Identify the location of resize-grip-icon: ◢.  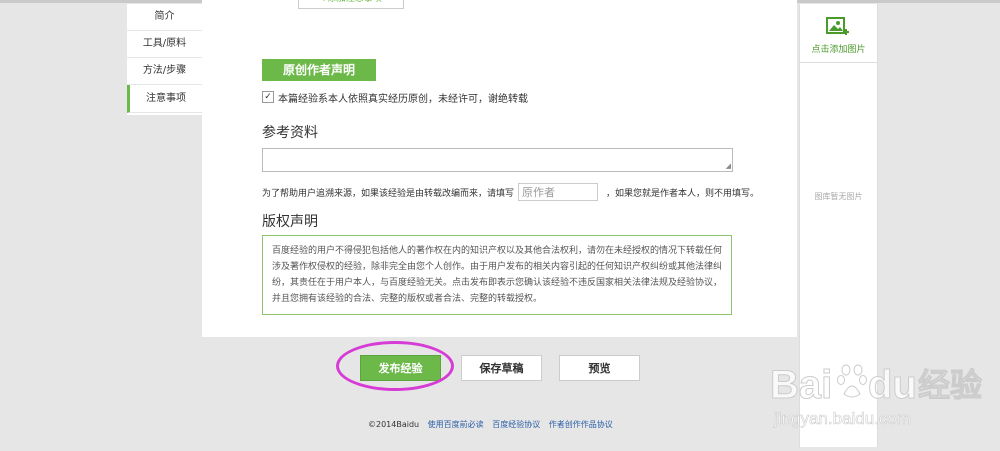
(728, 166).